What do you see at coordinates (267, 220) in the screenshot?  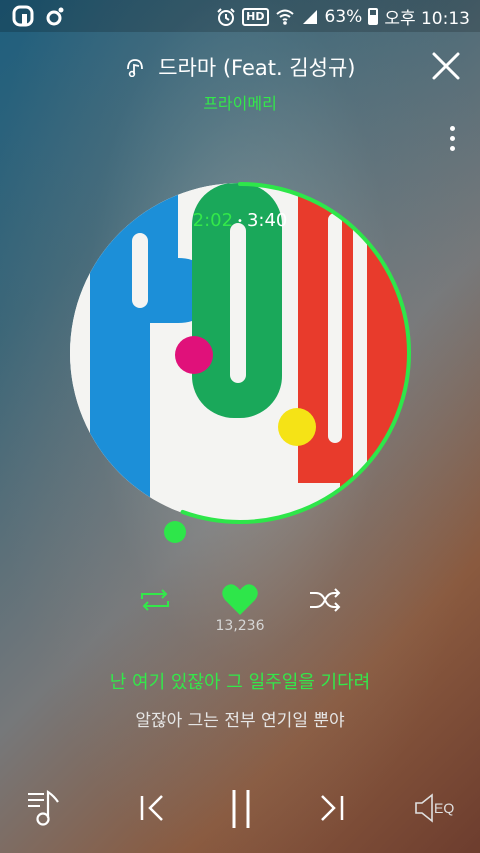 I see `total-duration: 3:40` at bounding box center [267, 220].